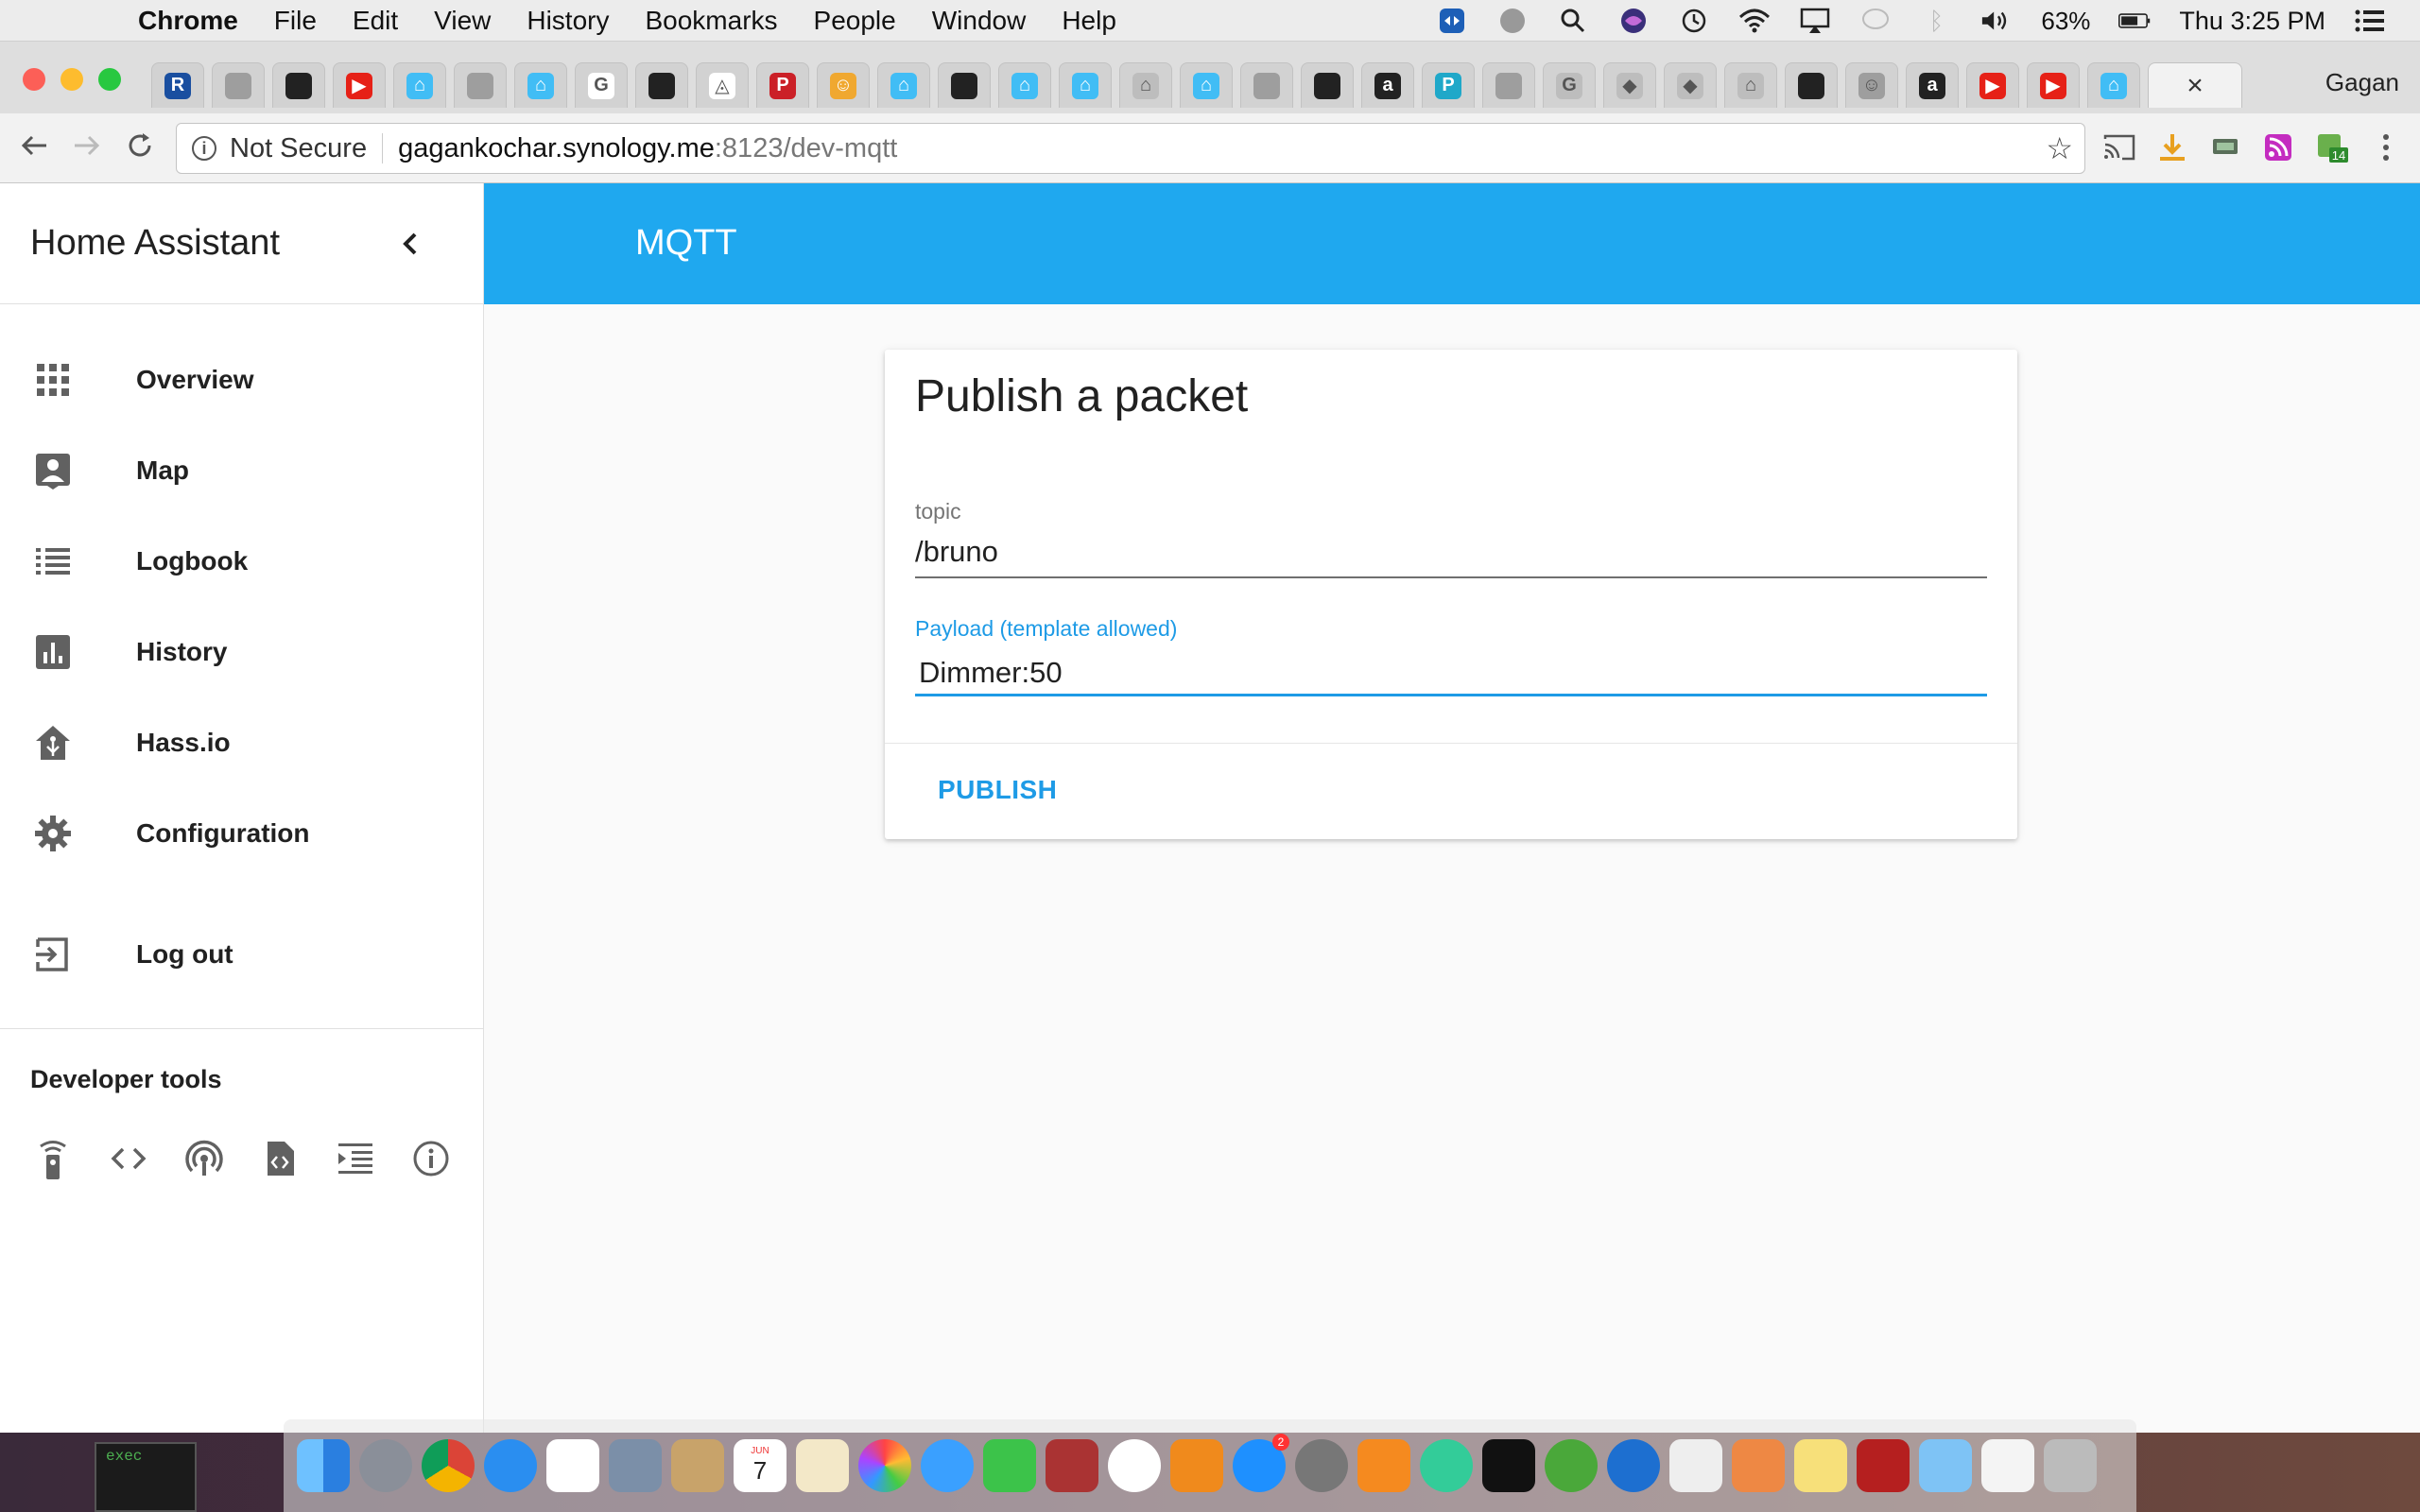 The height and width of the screenshot is (1512, 2420). What do you see at coordinates (242, 652) in the screenshot?
I see `sidebar-item-history: History` at bounding box center [242, 652].